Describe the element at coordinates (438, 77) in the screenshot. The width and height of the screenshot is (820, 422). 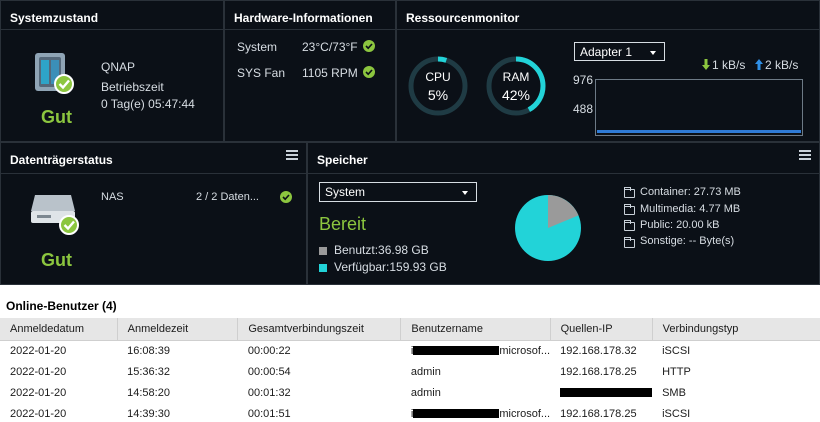
I see `cpu-label: CPU` at that location.